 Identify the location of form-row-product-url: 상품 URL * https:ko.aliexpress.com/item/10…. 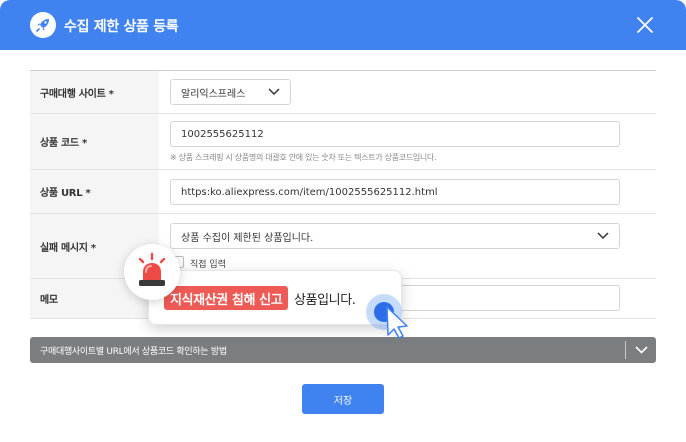
(343, 192).